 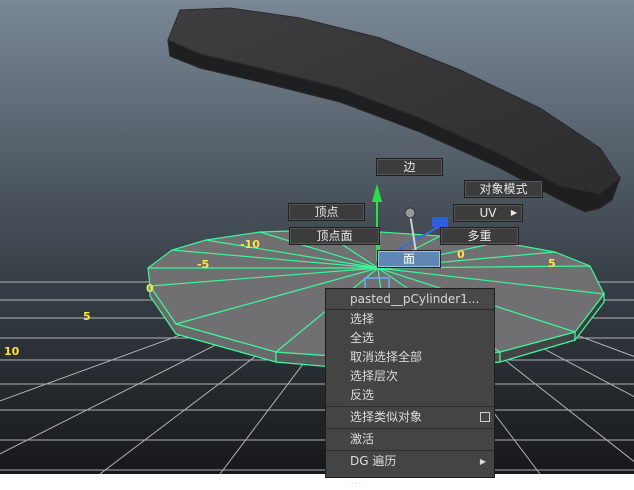 What do you see at coordinates (410, 357) in the screenshot?
I see `menu-item-deselect-all: 取消选择全部` at bounding box center [410, 357].